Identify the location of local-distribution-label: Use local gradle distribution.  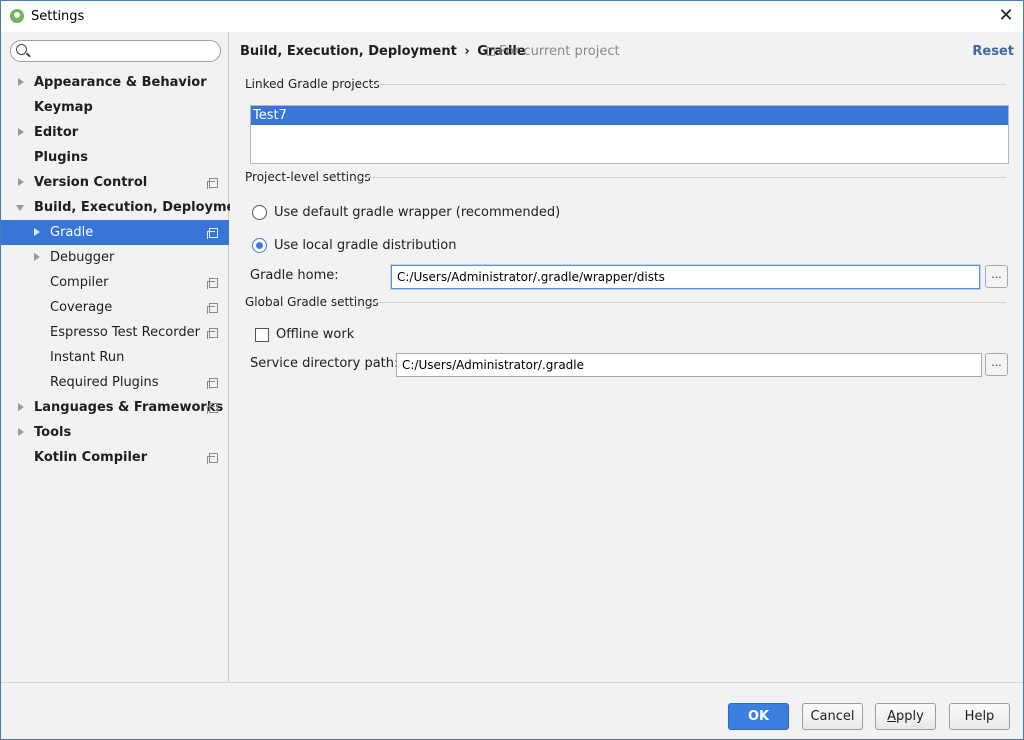
(365, 245).